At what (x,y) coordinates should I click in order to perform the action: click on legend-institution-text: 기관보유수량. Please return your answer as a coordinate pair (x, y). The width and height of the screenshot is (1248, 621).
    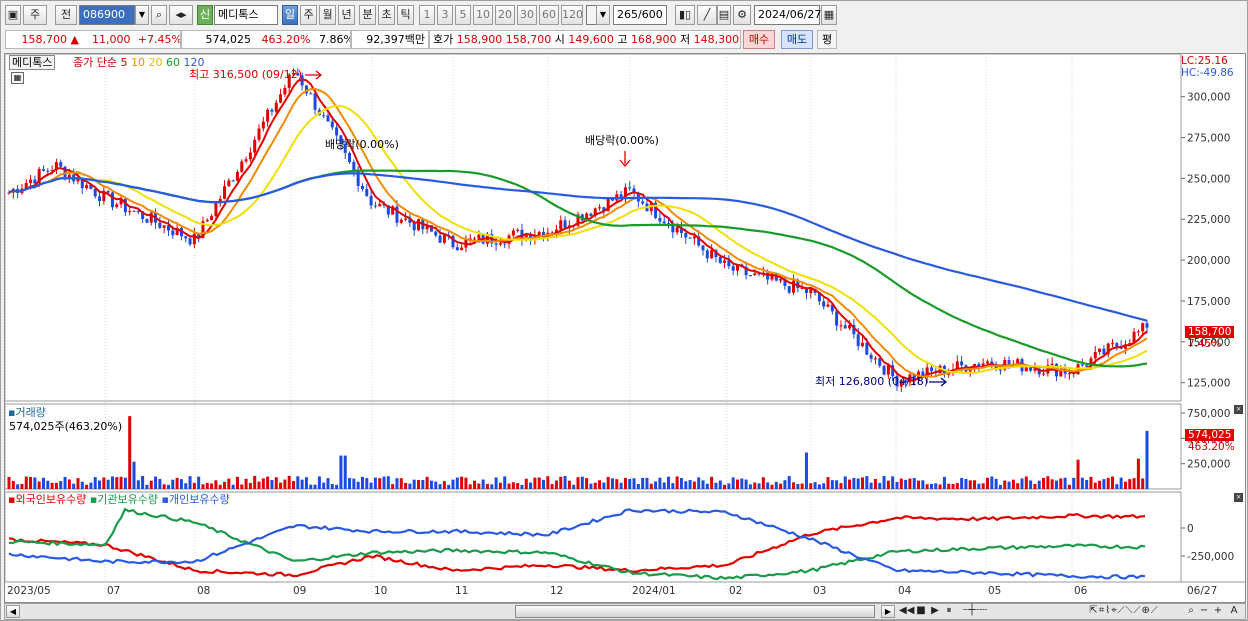
    Looking at the image, I should click on (128, 499).